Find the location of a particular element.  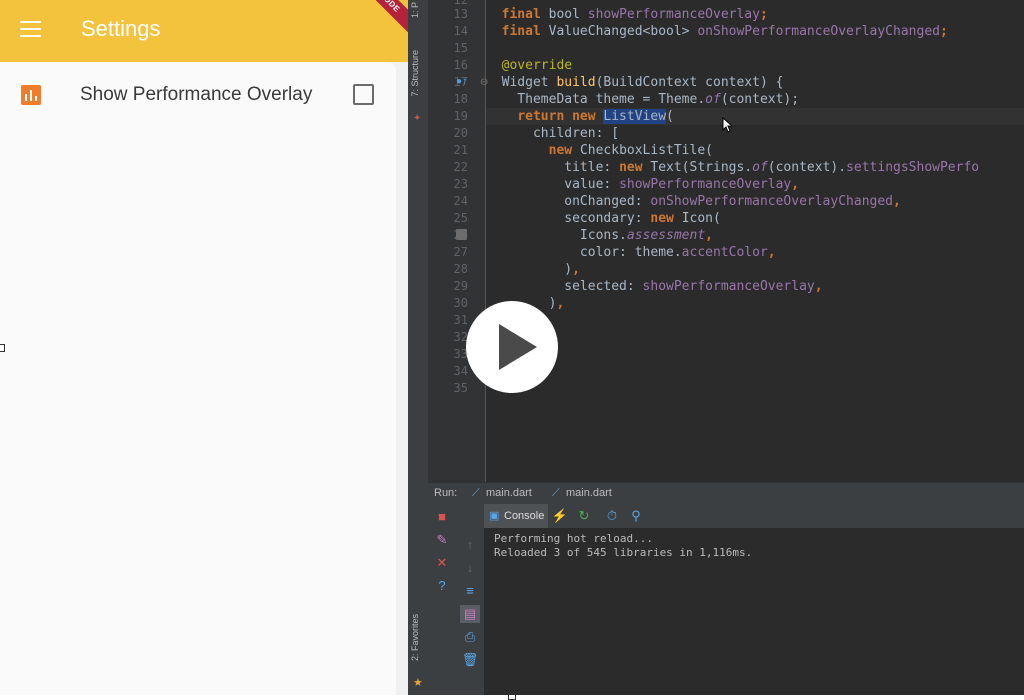

code-line: Widget build(BuildContext context) { is located at coordinates (642, 82).